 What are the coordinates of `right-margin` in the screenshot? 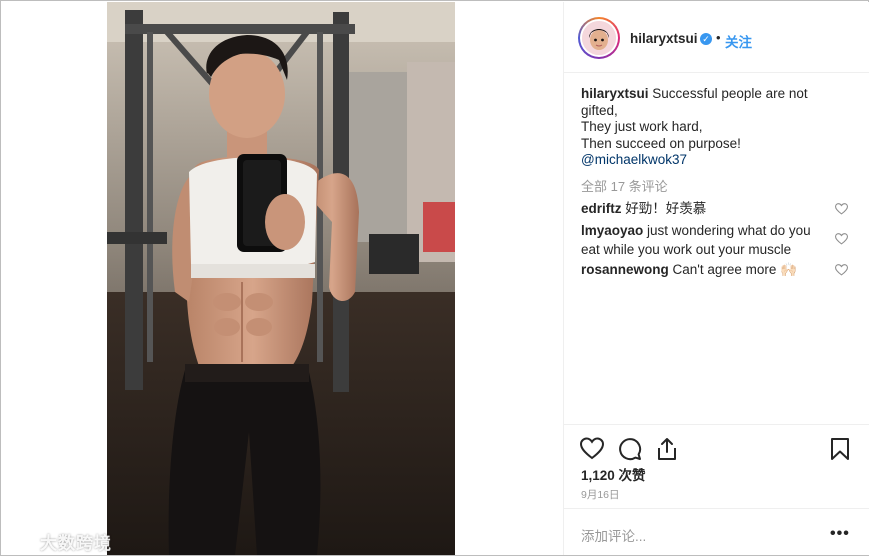 It's located at (509, 278).